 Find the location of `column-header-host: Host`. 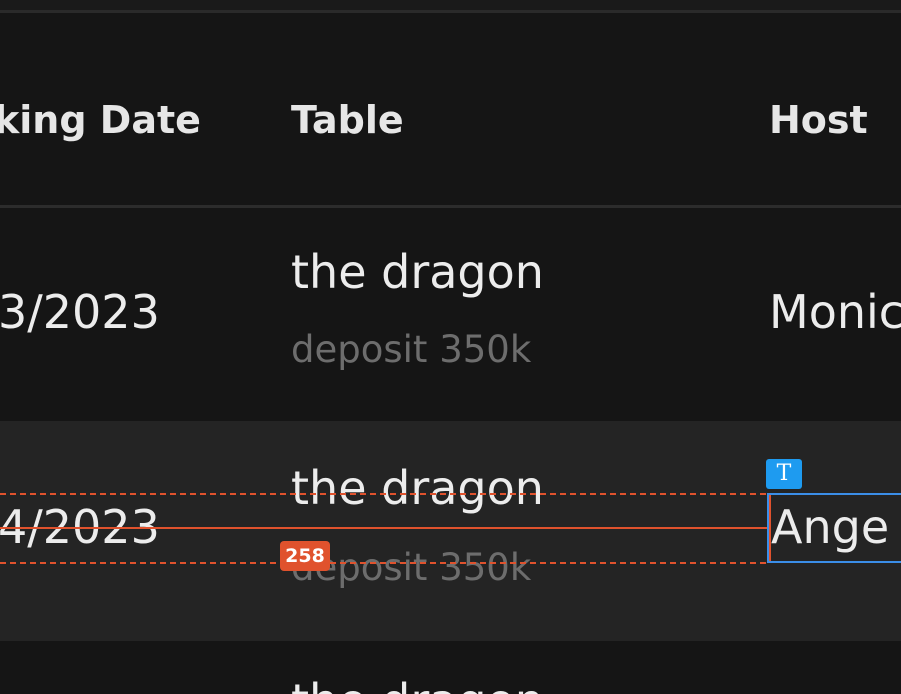

column-header-host: Host is located at coordinates (818, 120).